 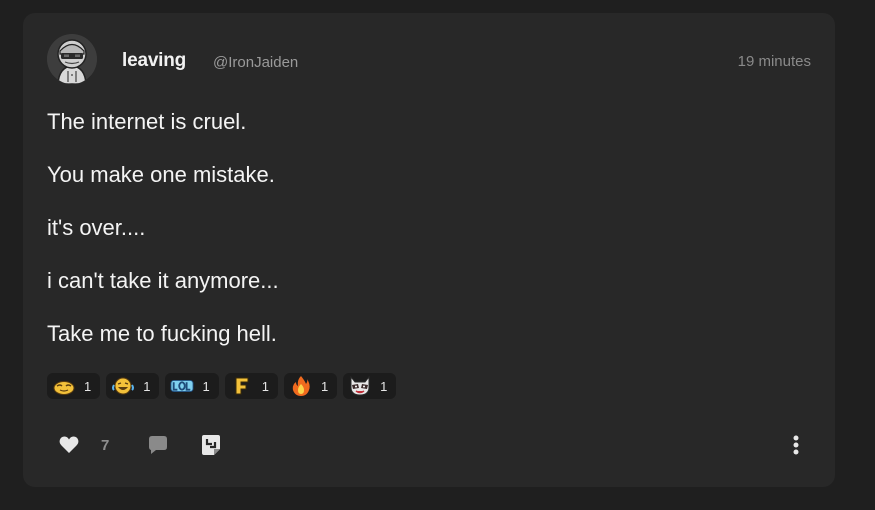 What do you see at coordinates (64, 386) in the screenshot?
I see `relieved-face-emoji-icon` at bounding box center [64, 386].